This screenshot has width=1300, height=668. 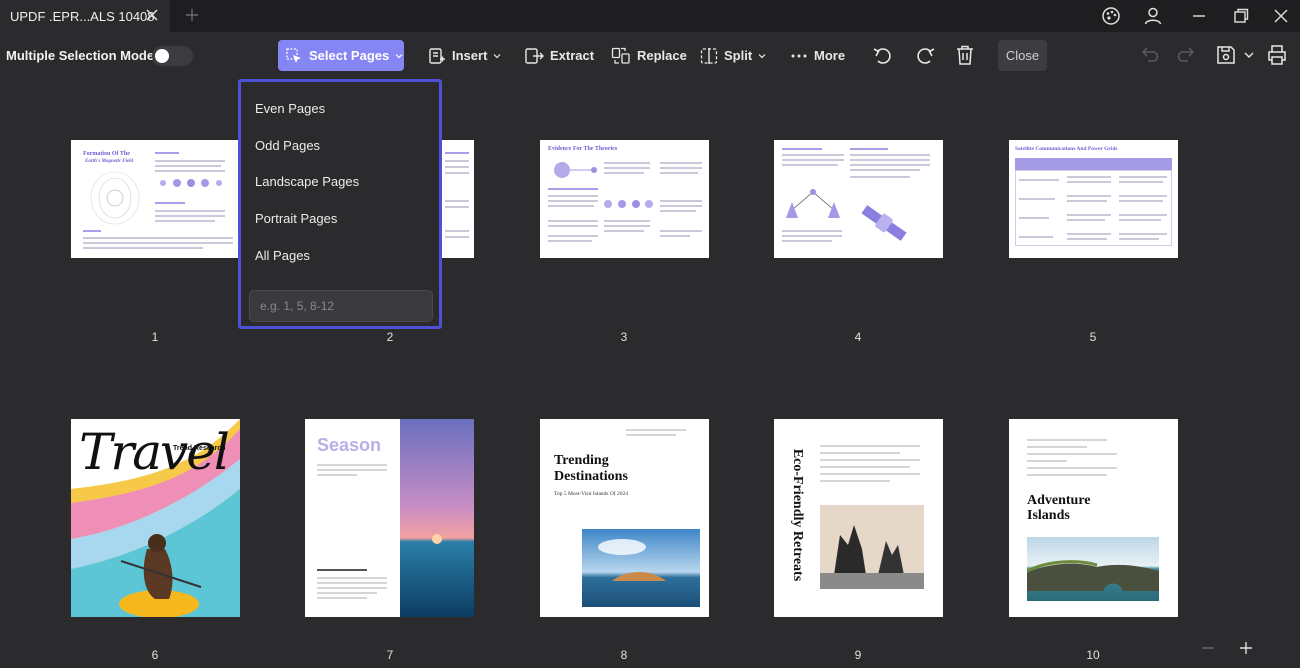 I want to click on page-number: 4, so click(x=858, y=337).